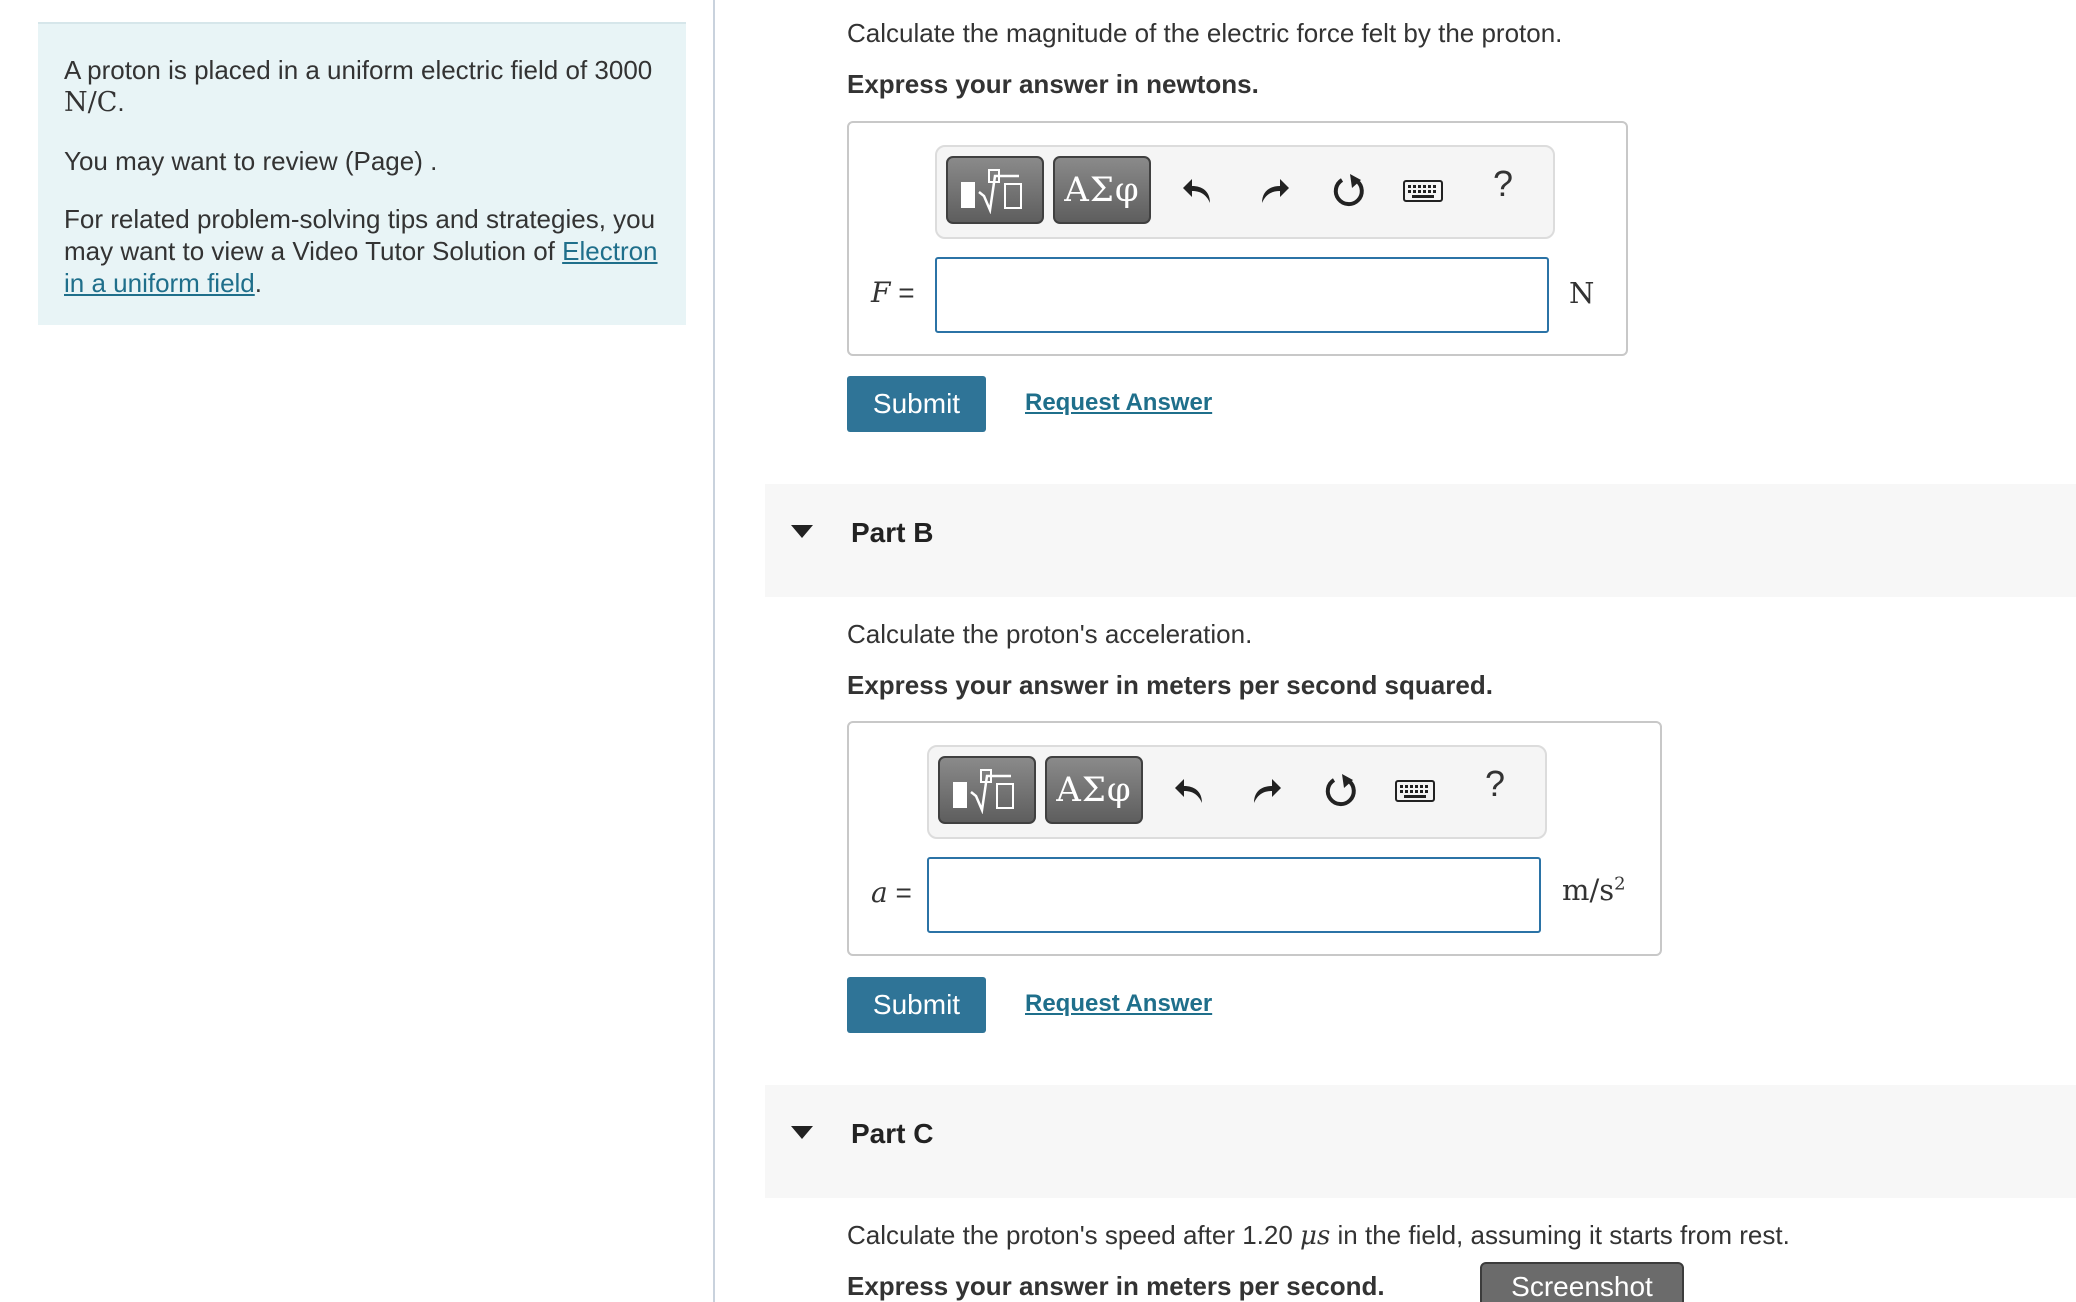 The image size is (2076, 1302). What do you see at coordinates (1245, 192) in the screenshot?
I see `part-a-math-toolbar: ΑΣφ ?` at bounding box center [1245, 192].